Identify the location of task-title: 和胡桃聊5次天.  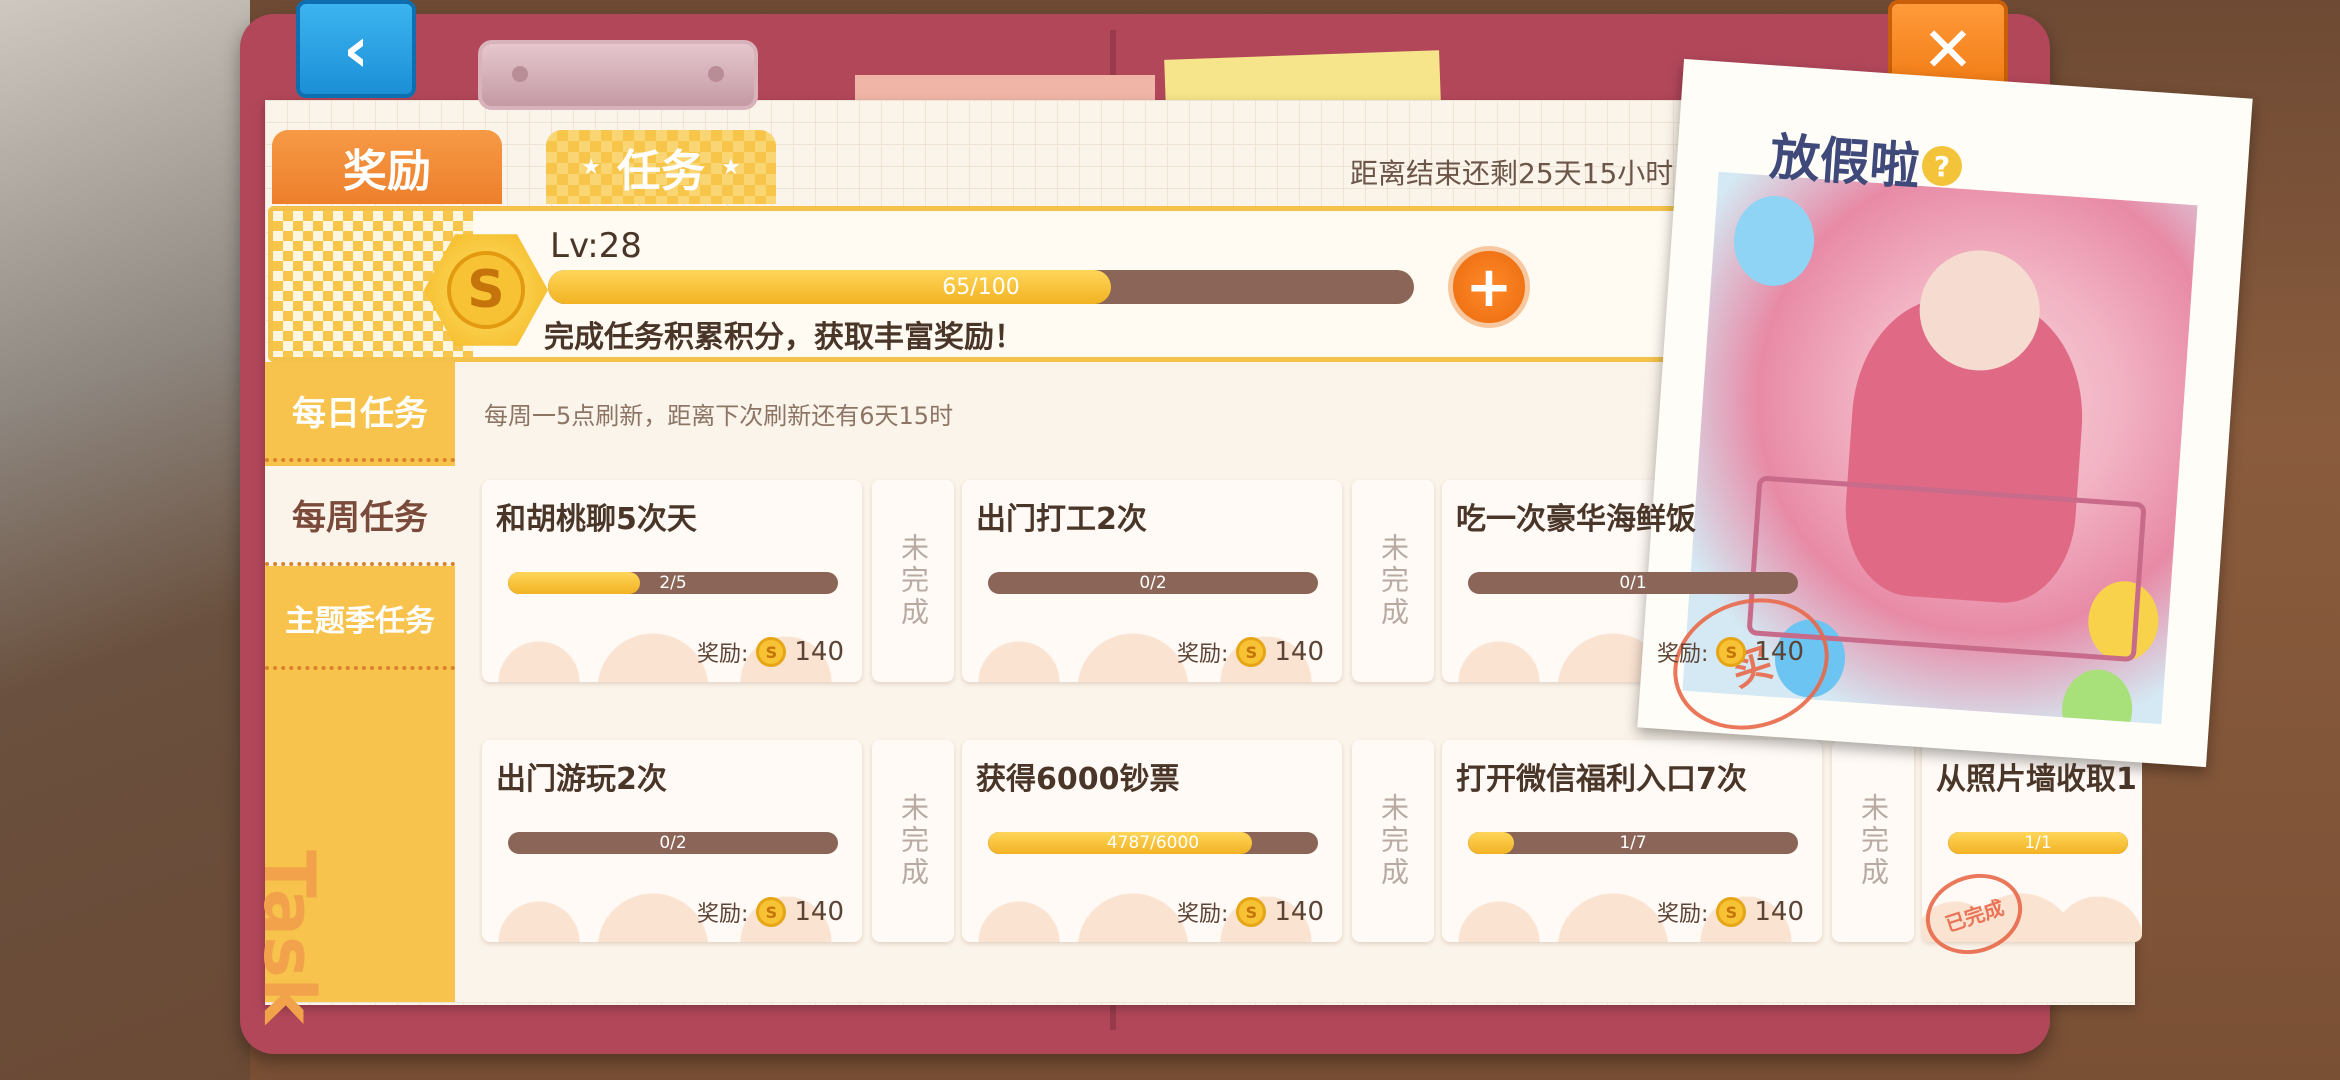
(596, 519).